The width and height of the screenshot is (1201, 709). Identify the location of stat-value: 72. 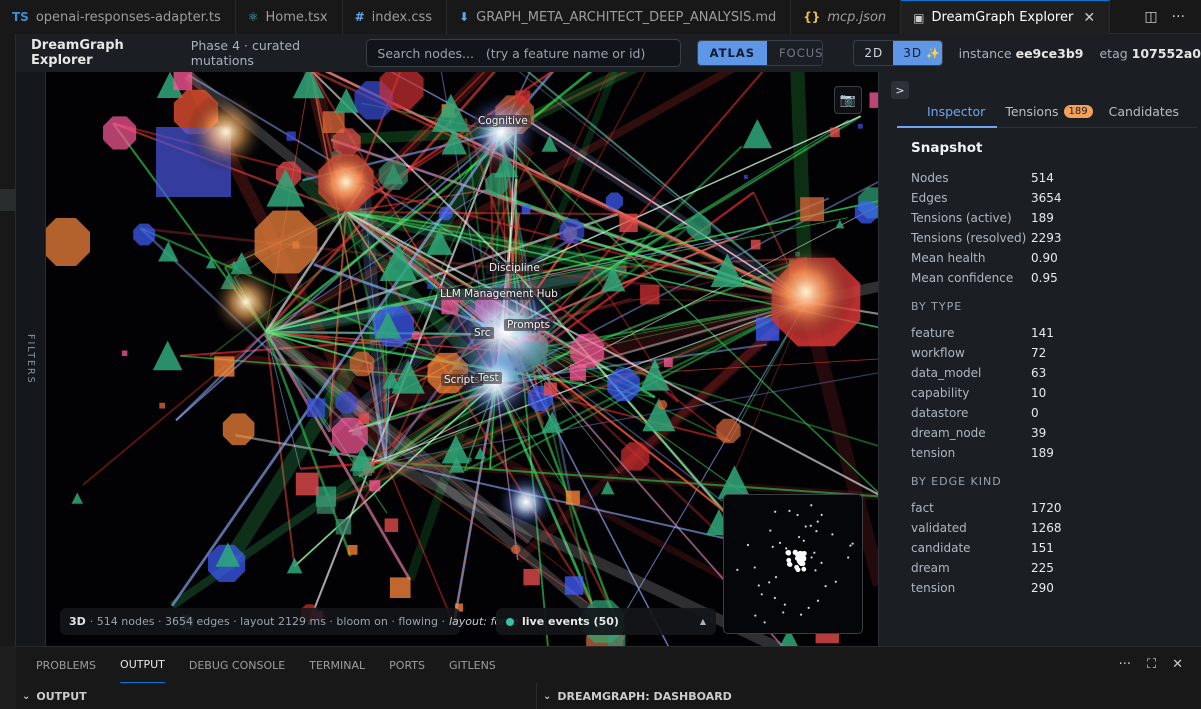
(1039, 353).